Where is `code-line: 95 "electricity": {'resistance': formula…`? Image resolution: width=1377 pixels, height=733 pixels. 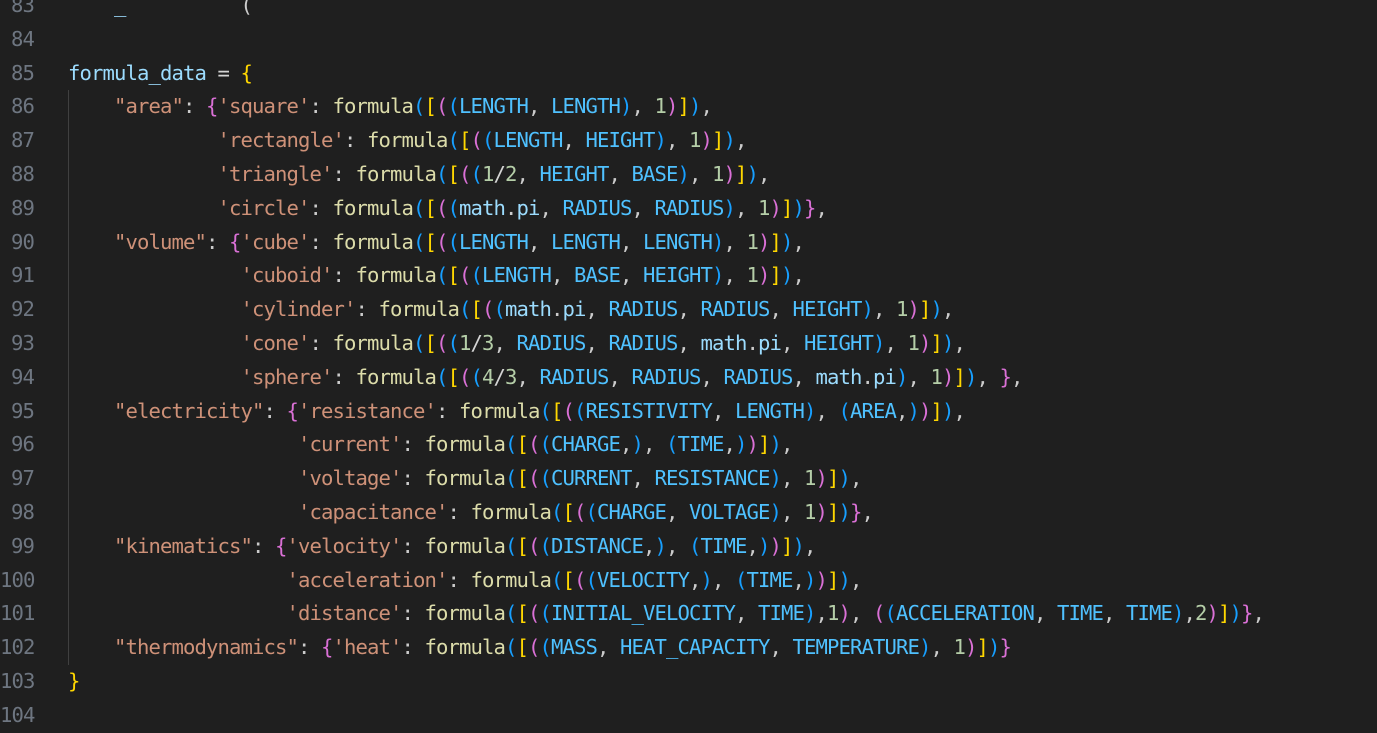 code-line: 95 "electricity": {'resistance': formula… is located at coordinates (688, 411).